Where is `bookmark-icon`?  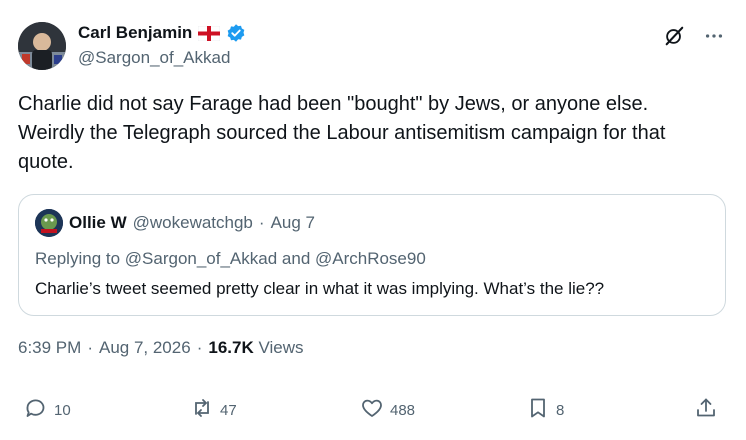 bookmark-icon is located at coordinates (538, 410).